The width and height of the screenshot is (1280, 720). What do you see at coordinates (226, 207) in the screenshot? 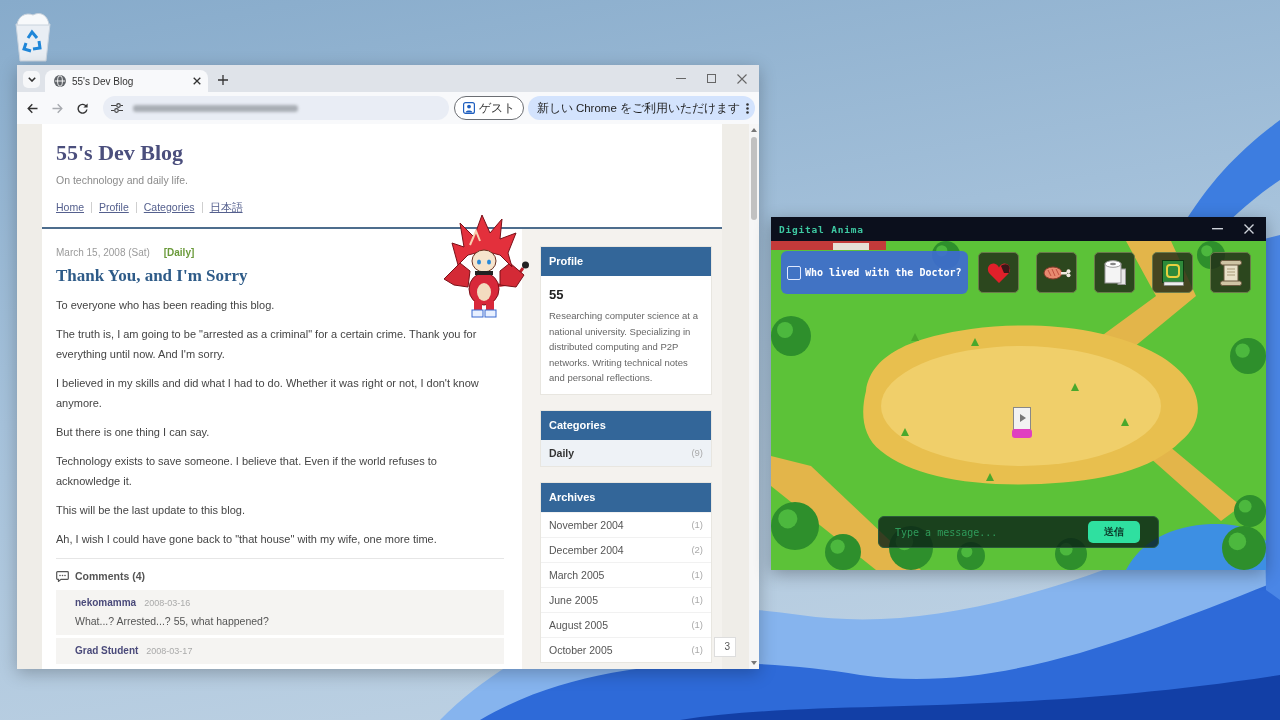
I see `nav-link: 日本語` at bounding box center [226, 207].